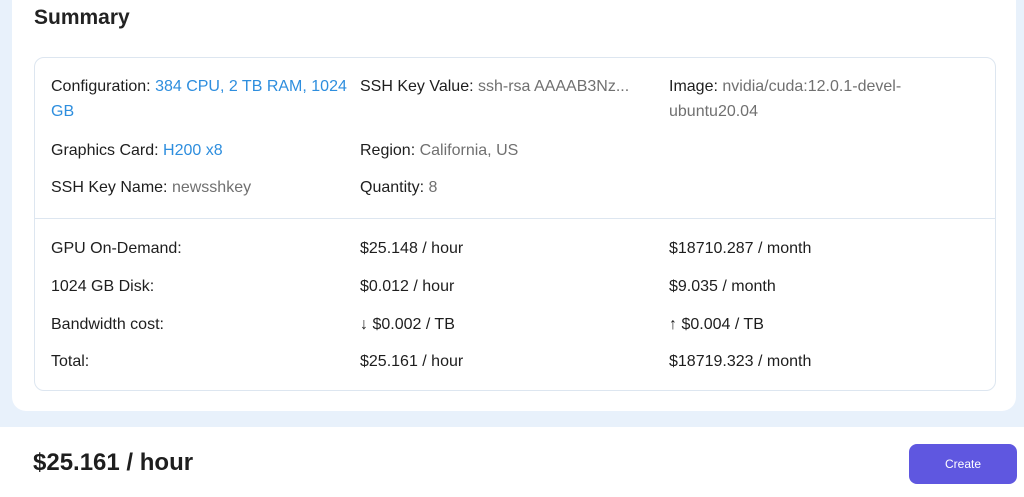 This screenshot has height=497, width=1024. I want to click on image-label: Image:, so click(696, 86).